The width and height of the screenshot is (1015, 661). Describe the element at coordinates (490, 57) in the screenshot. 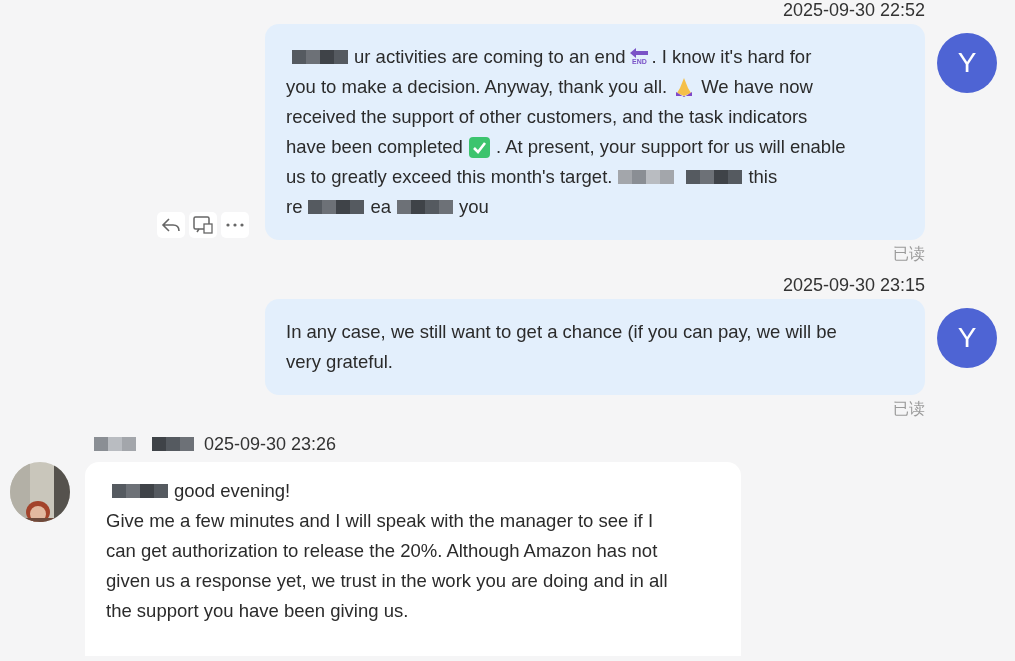

I see `message-text: ur activities are coming to an end` at that location.